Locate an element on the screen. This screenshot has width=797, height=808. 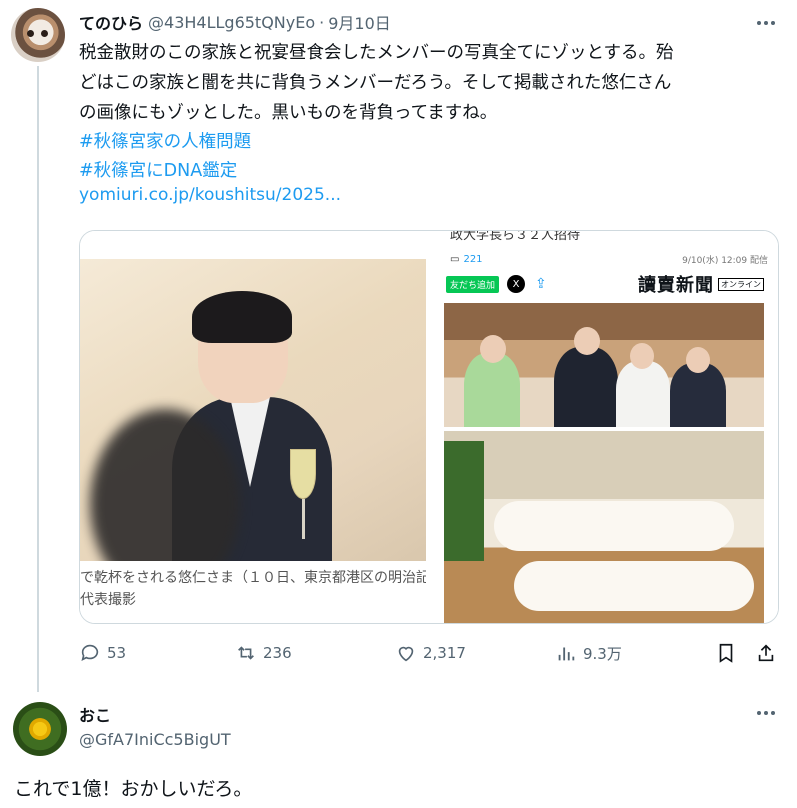
photo-caption: で乾杯をされる悠仁さま（１０日、東京都港区の明治記 代表撮影 is located at coordinates (253, 589).